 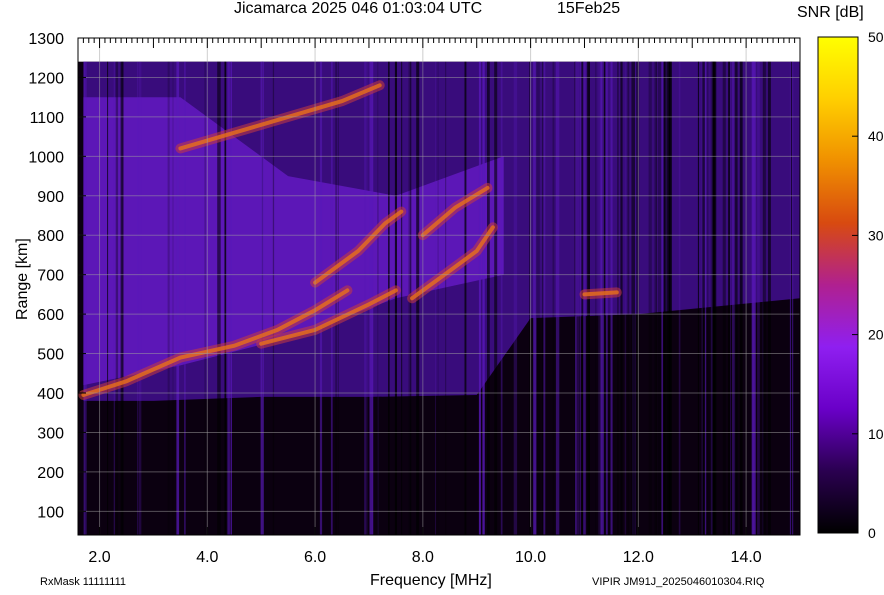 I want to click on x-tick-label: 6.0, so click(x=315, y=557).